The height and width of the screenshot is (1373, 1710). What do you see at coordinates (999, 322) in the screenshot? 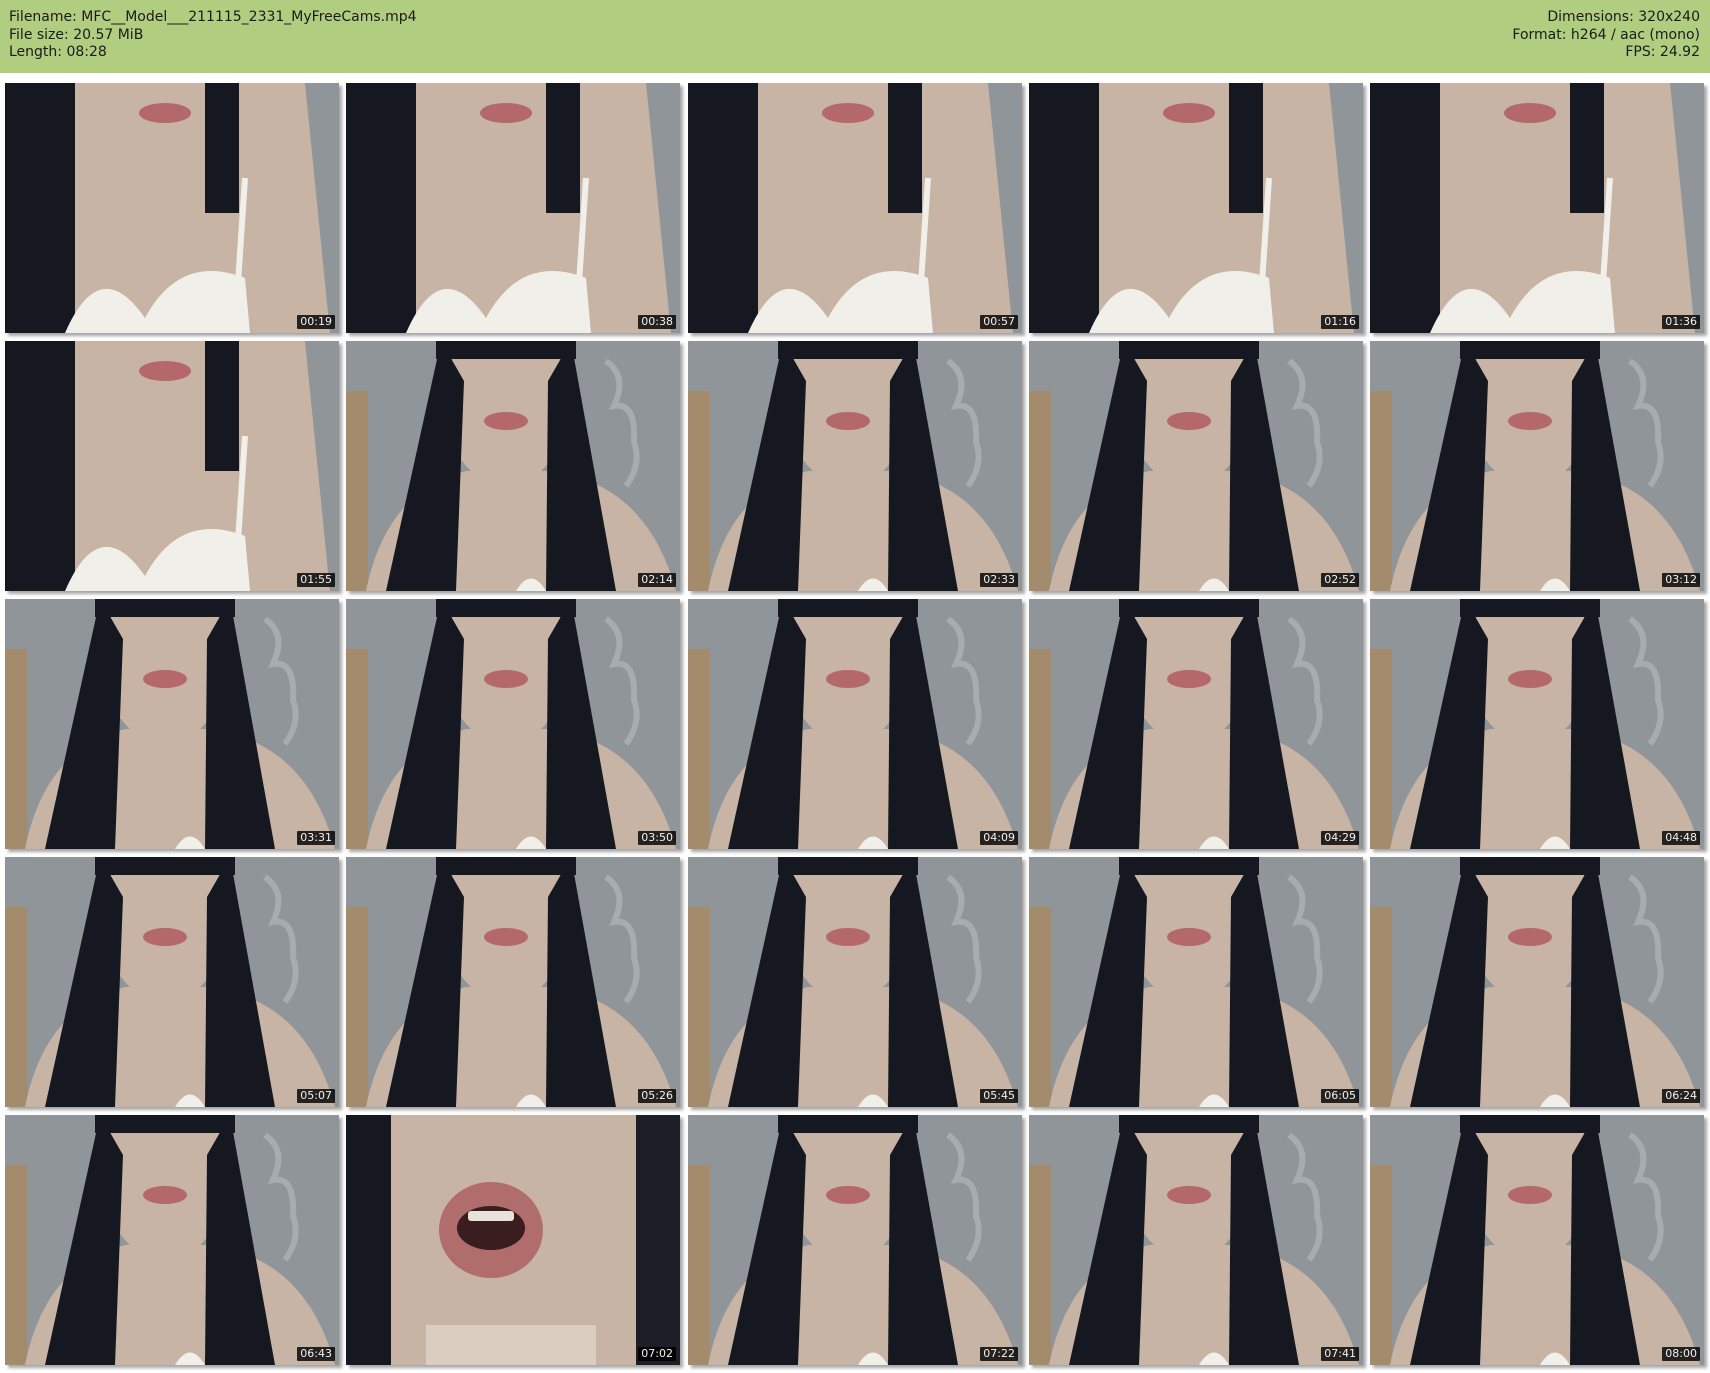
I see `frame-timestamp: 00:57` at bounding box center [999, 322].